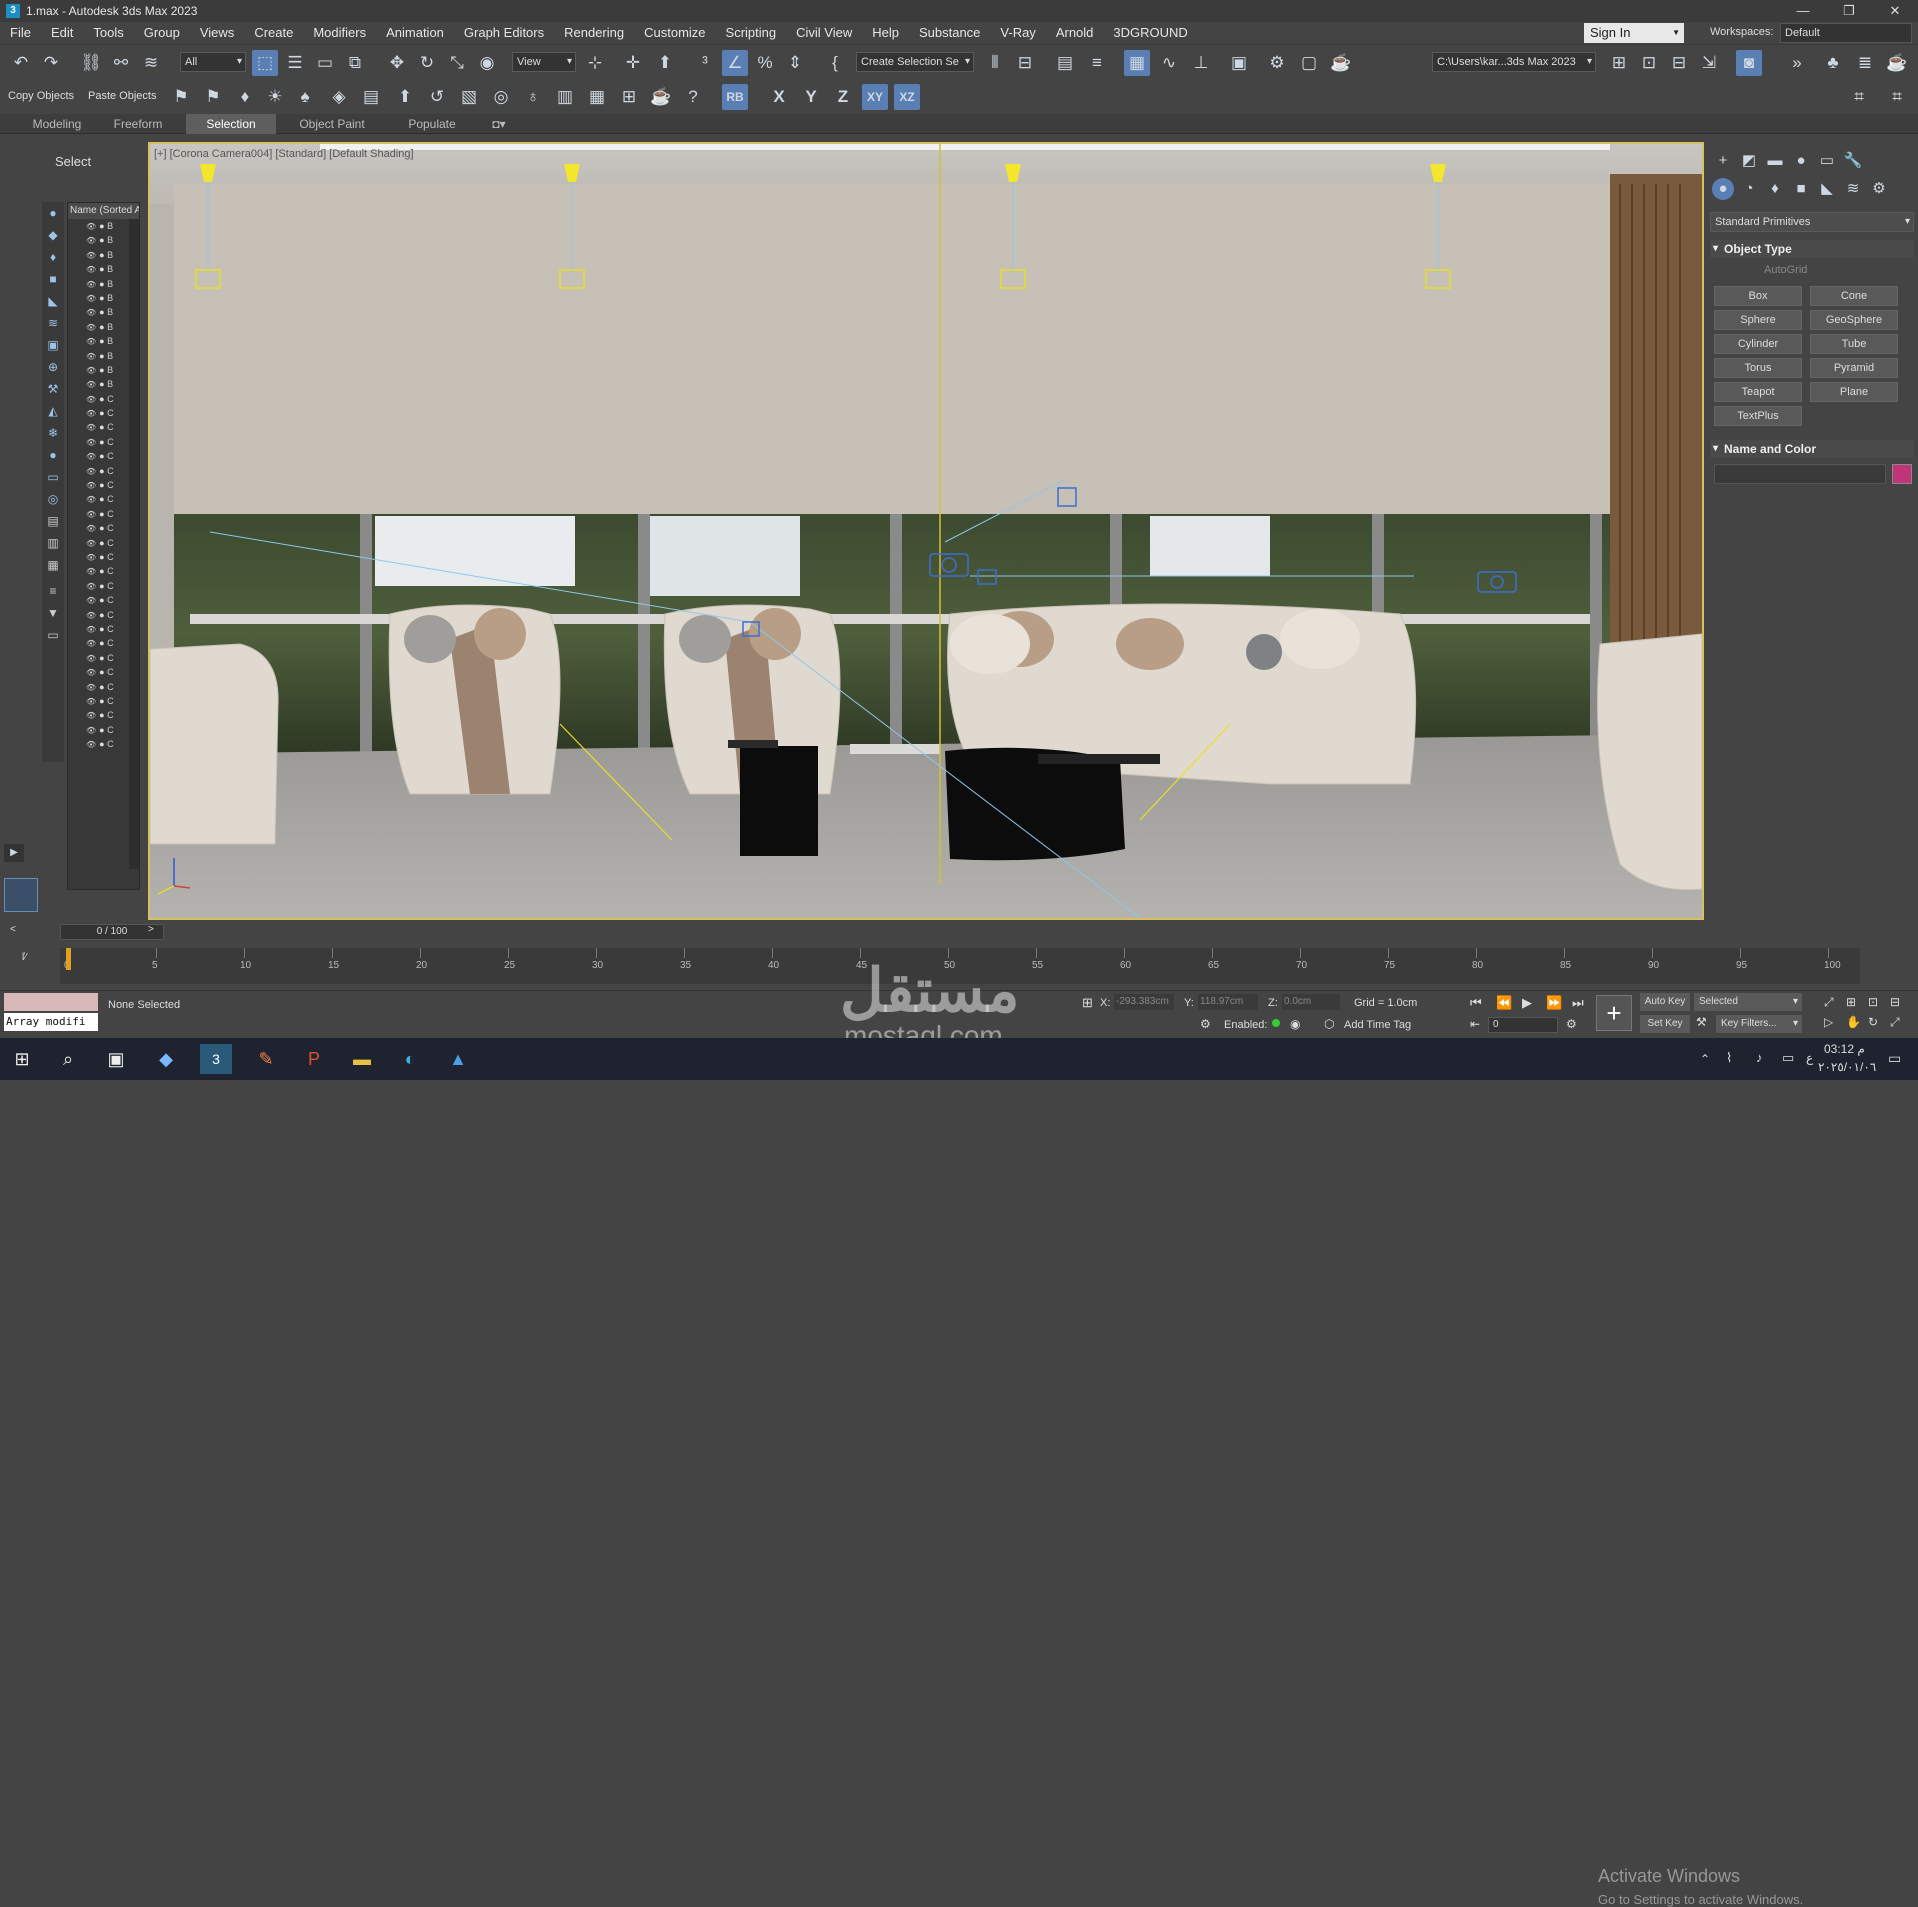  I want to click on display-frozen-icon: ❄, so click(53, 433).